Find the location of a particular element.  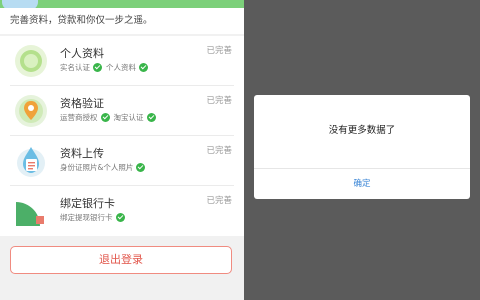

item-tags: 绑定提现银行卡 is located at coordinates (94, 217).